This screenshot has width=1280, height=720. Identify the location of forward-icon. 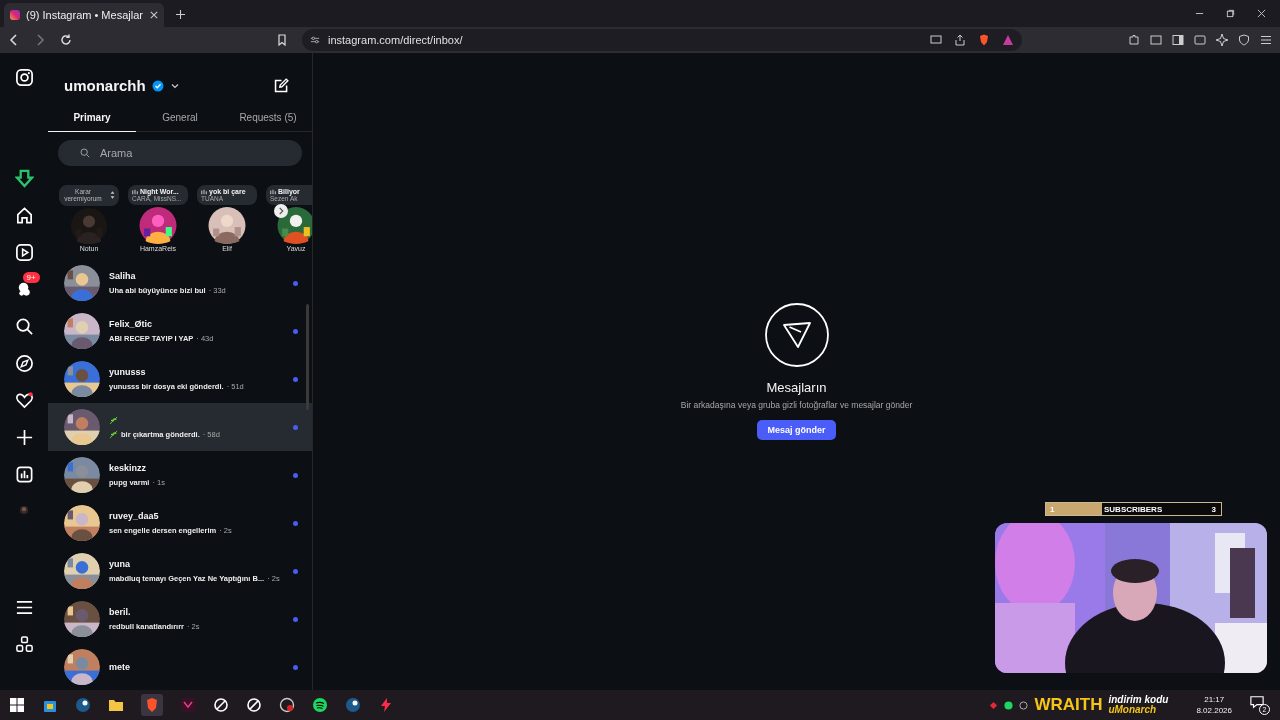
(40, 40).